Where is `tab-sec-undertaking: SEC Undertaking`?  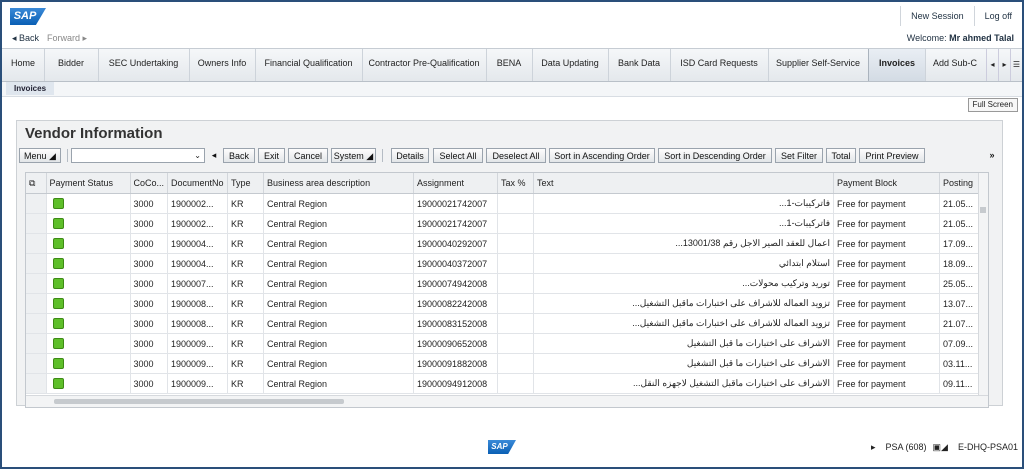 tab-sec-undertaking: SEC Undertaking is located at coordinates (144, 65).